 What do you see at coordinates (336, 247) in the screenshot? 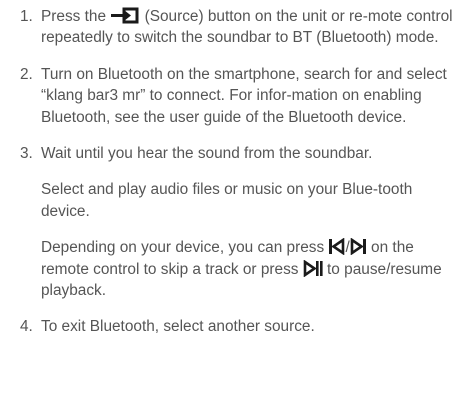
I see `skip-previous-icon` at bounding box center [336, 247].